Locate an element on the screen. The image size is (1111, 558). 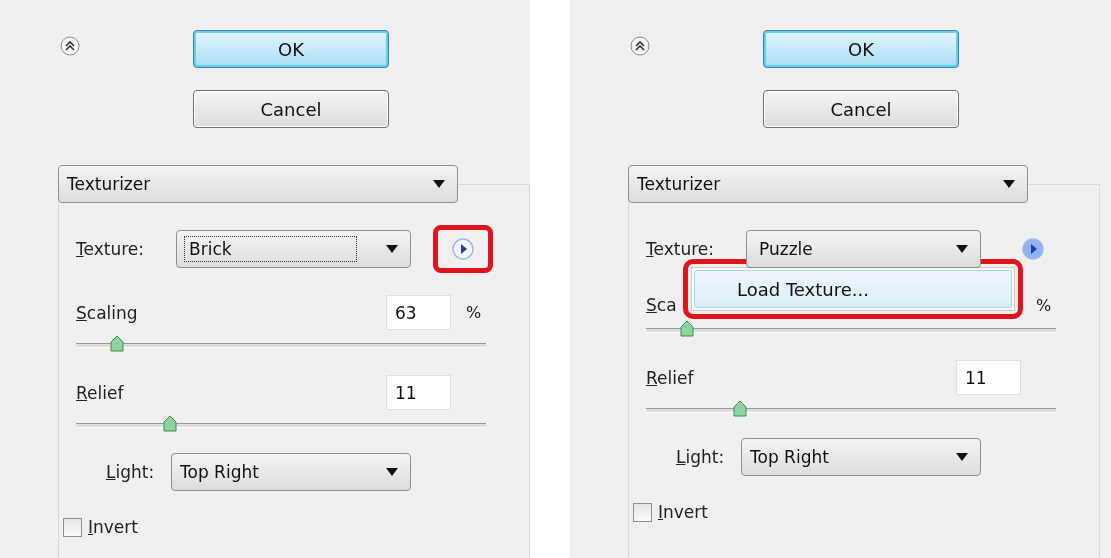
texture-dropdown: Puzzle is located at coordinates (863, 249).